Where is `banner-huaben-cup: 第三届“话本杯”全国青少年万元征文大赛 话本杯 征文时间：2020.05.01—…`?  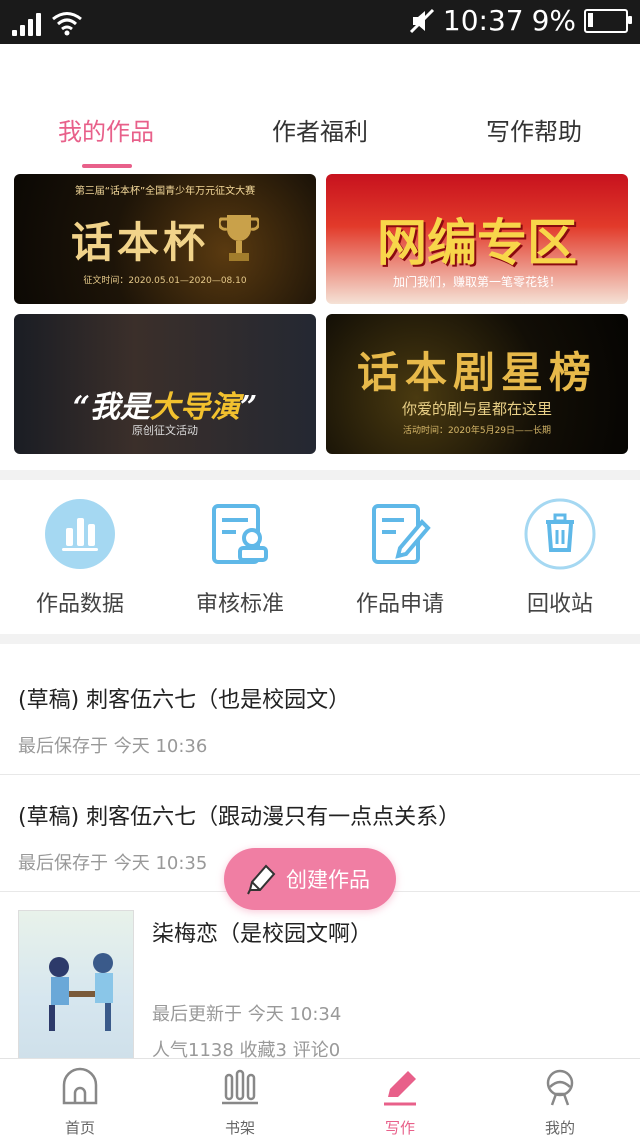 banner-huaben-cup: 第三届“话本杯”全国青少年万元征文大赛 话本杯 征文时间：2020.05.01—… is located at coordinates (165, 239).